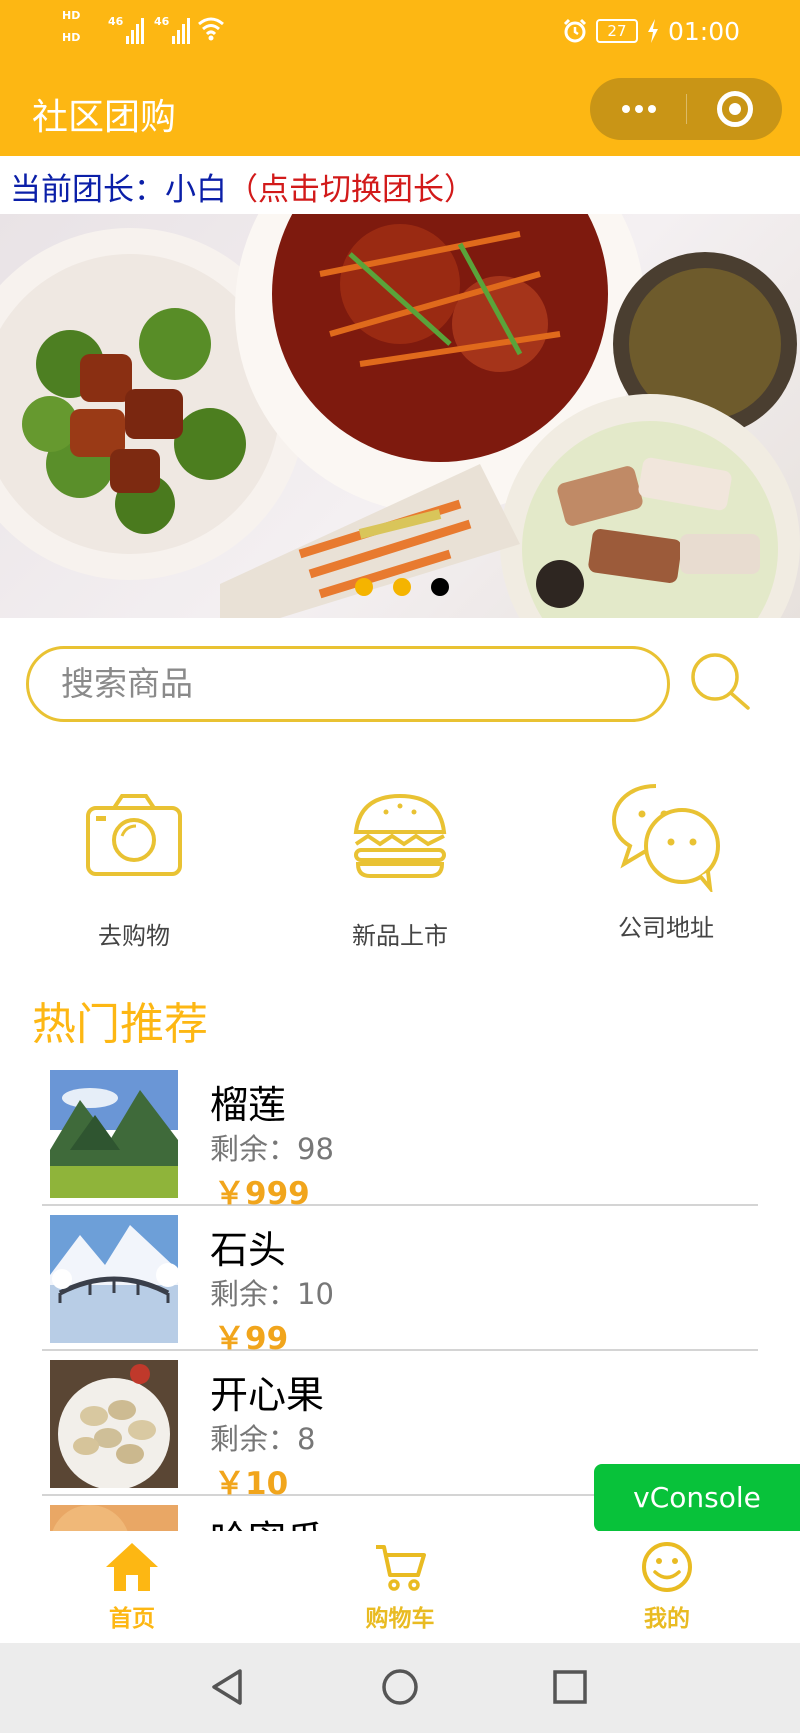 This screenshot has width=800, height=1733. I want to click on category-label: 去购物, so click(134, 936).